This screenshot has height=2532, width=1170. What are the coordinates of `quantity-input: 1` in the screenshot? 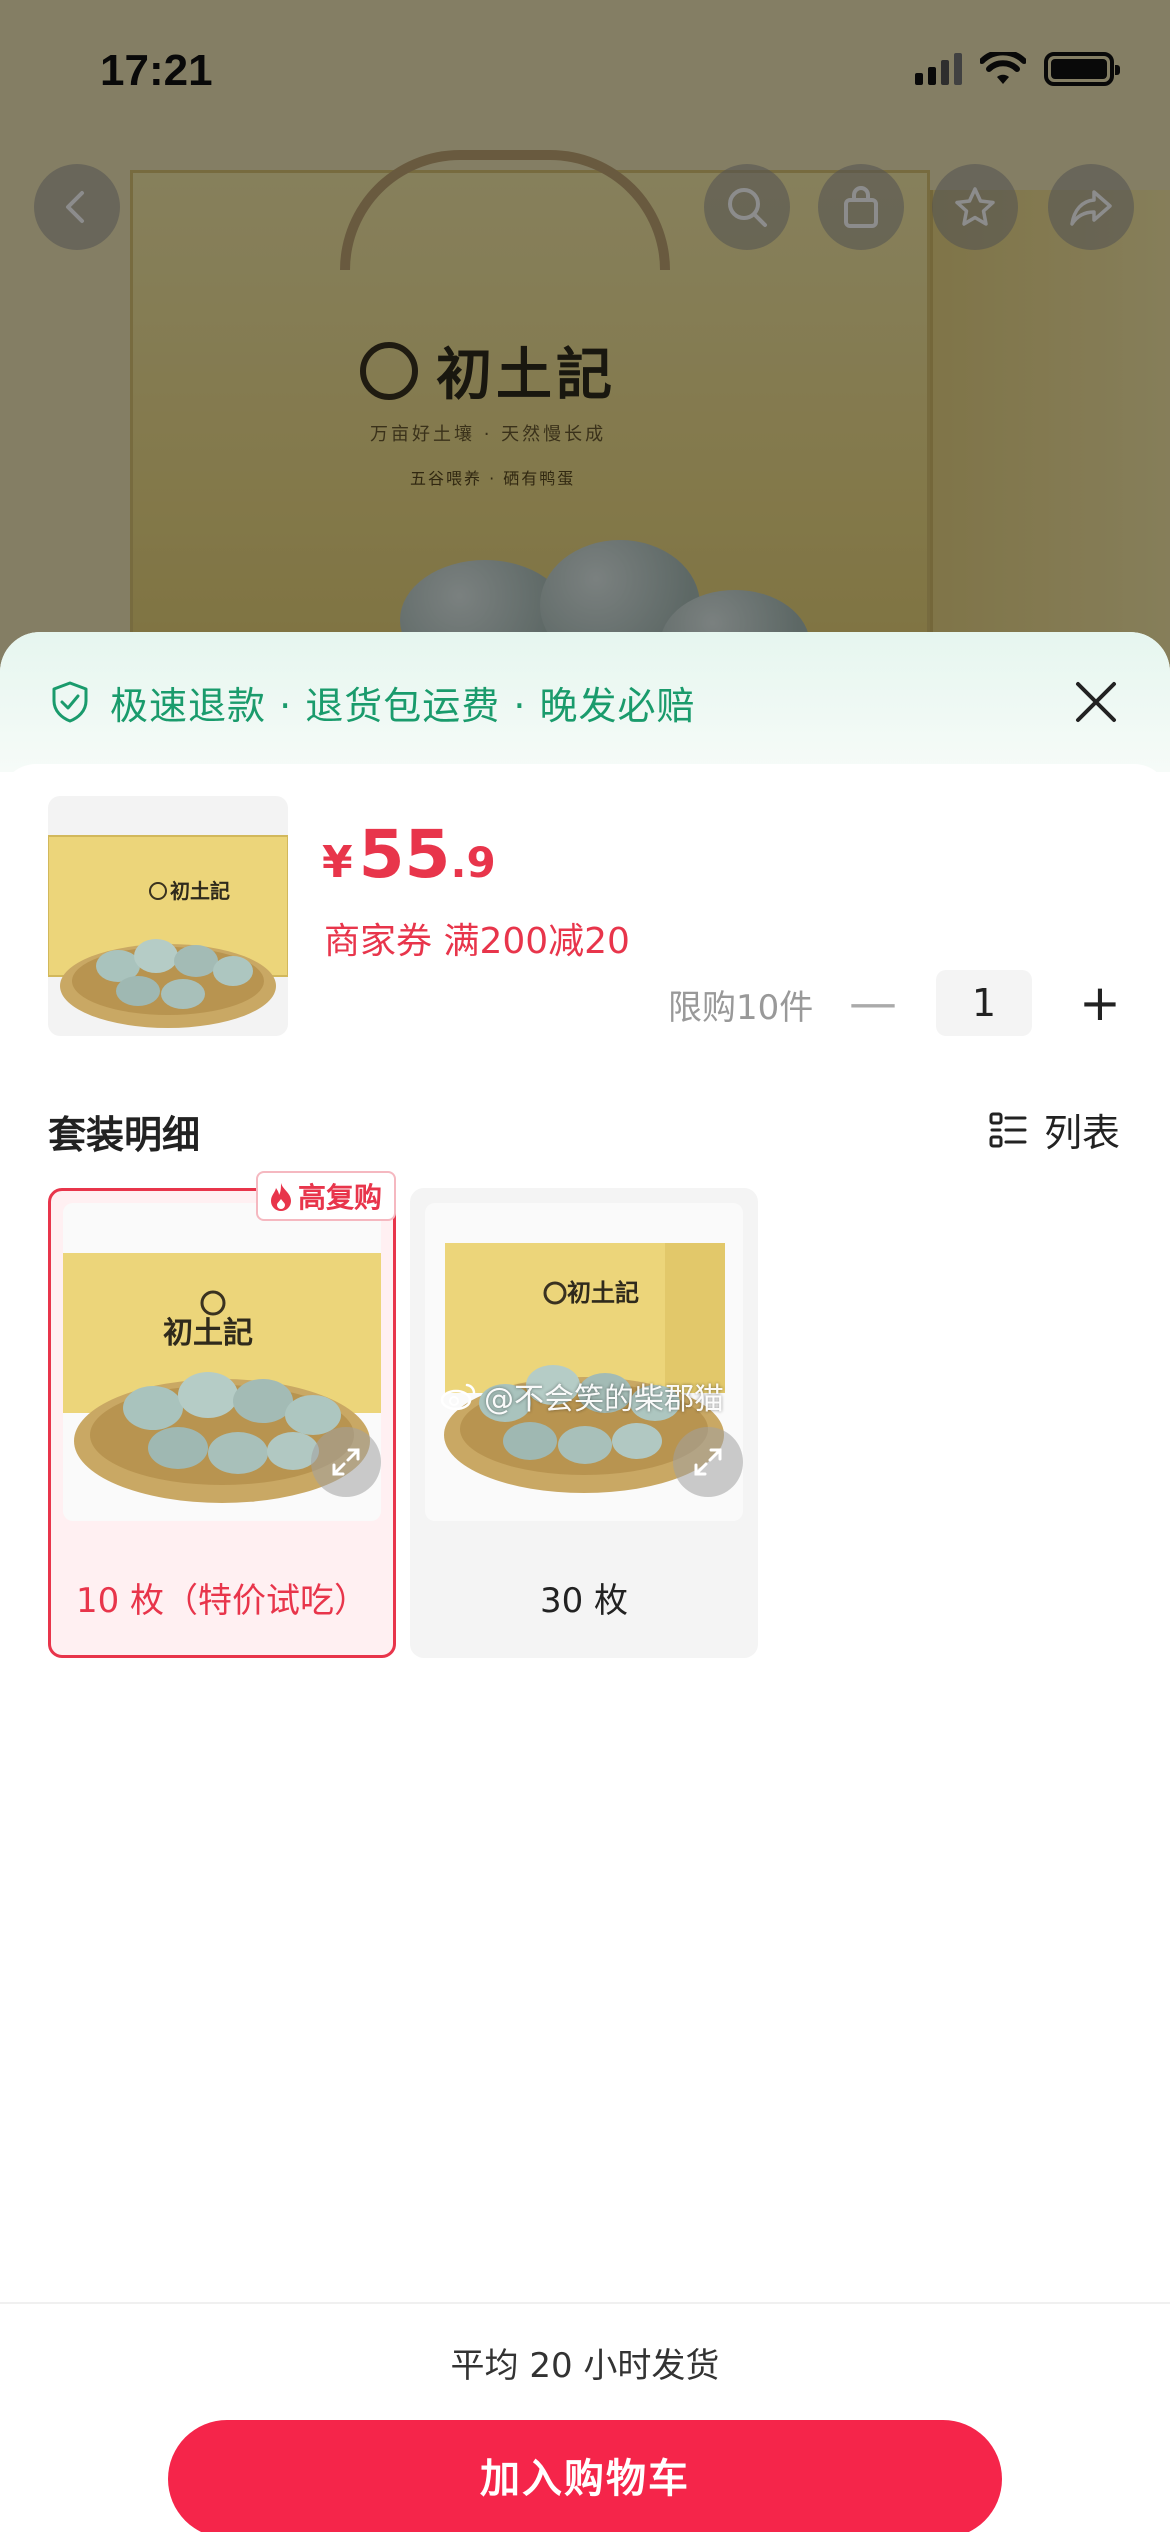 It's located at (984, 1003).